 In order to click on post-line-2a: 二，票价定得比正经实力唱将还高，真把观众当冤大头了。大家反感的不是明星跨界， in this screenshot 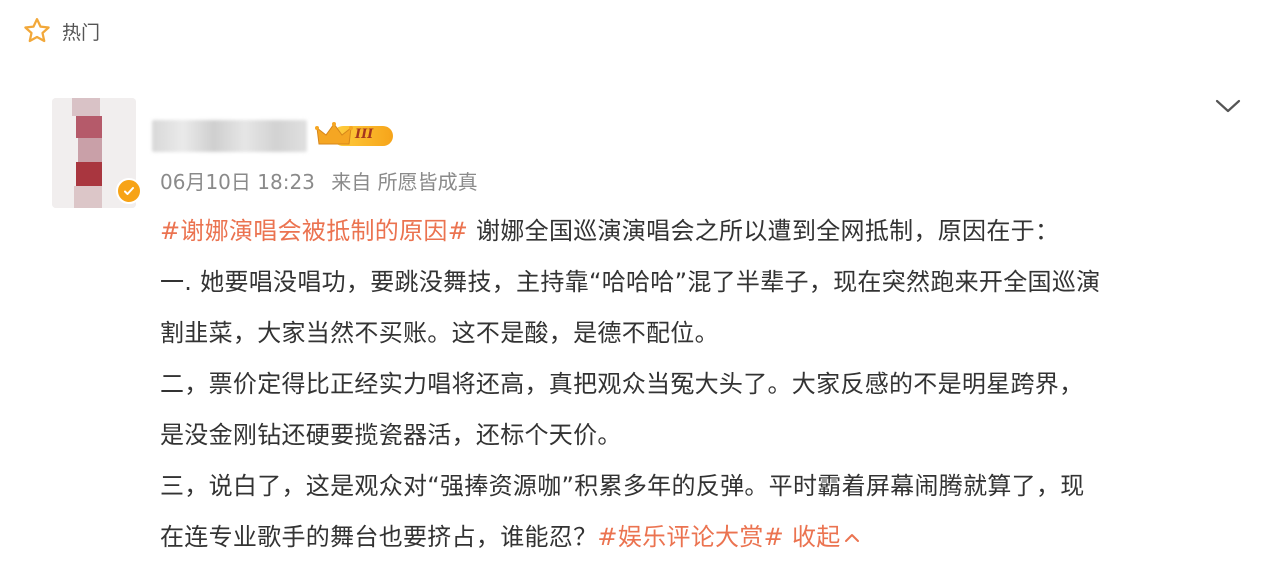, I will do `click(622, 384)`.